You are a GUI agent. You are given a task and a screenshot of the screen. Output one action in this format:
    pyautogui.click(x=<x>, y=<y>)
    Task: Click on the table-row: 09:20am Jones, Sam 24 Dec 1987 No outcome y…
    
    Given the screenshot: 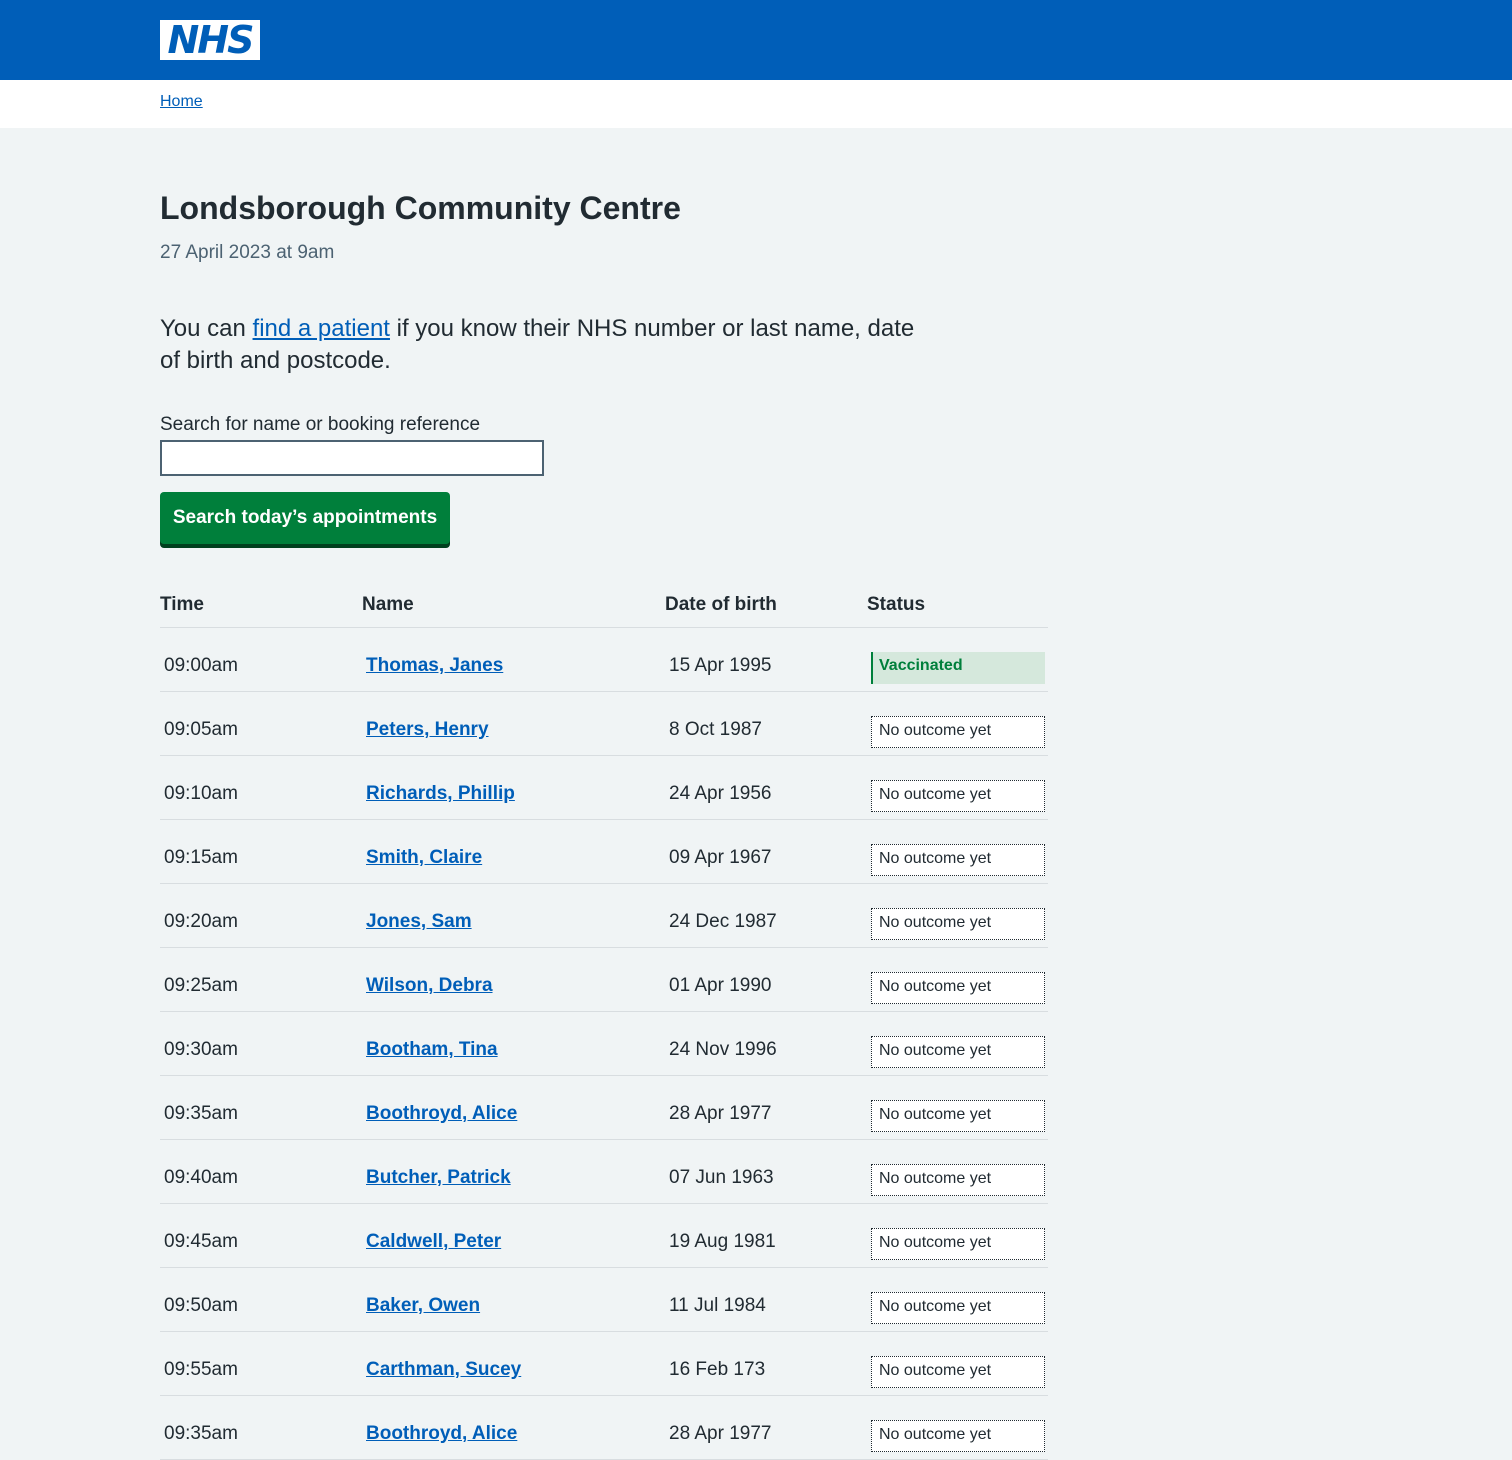 What is the action you would take?
    pyautogui.click(x=604, y=916)
    